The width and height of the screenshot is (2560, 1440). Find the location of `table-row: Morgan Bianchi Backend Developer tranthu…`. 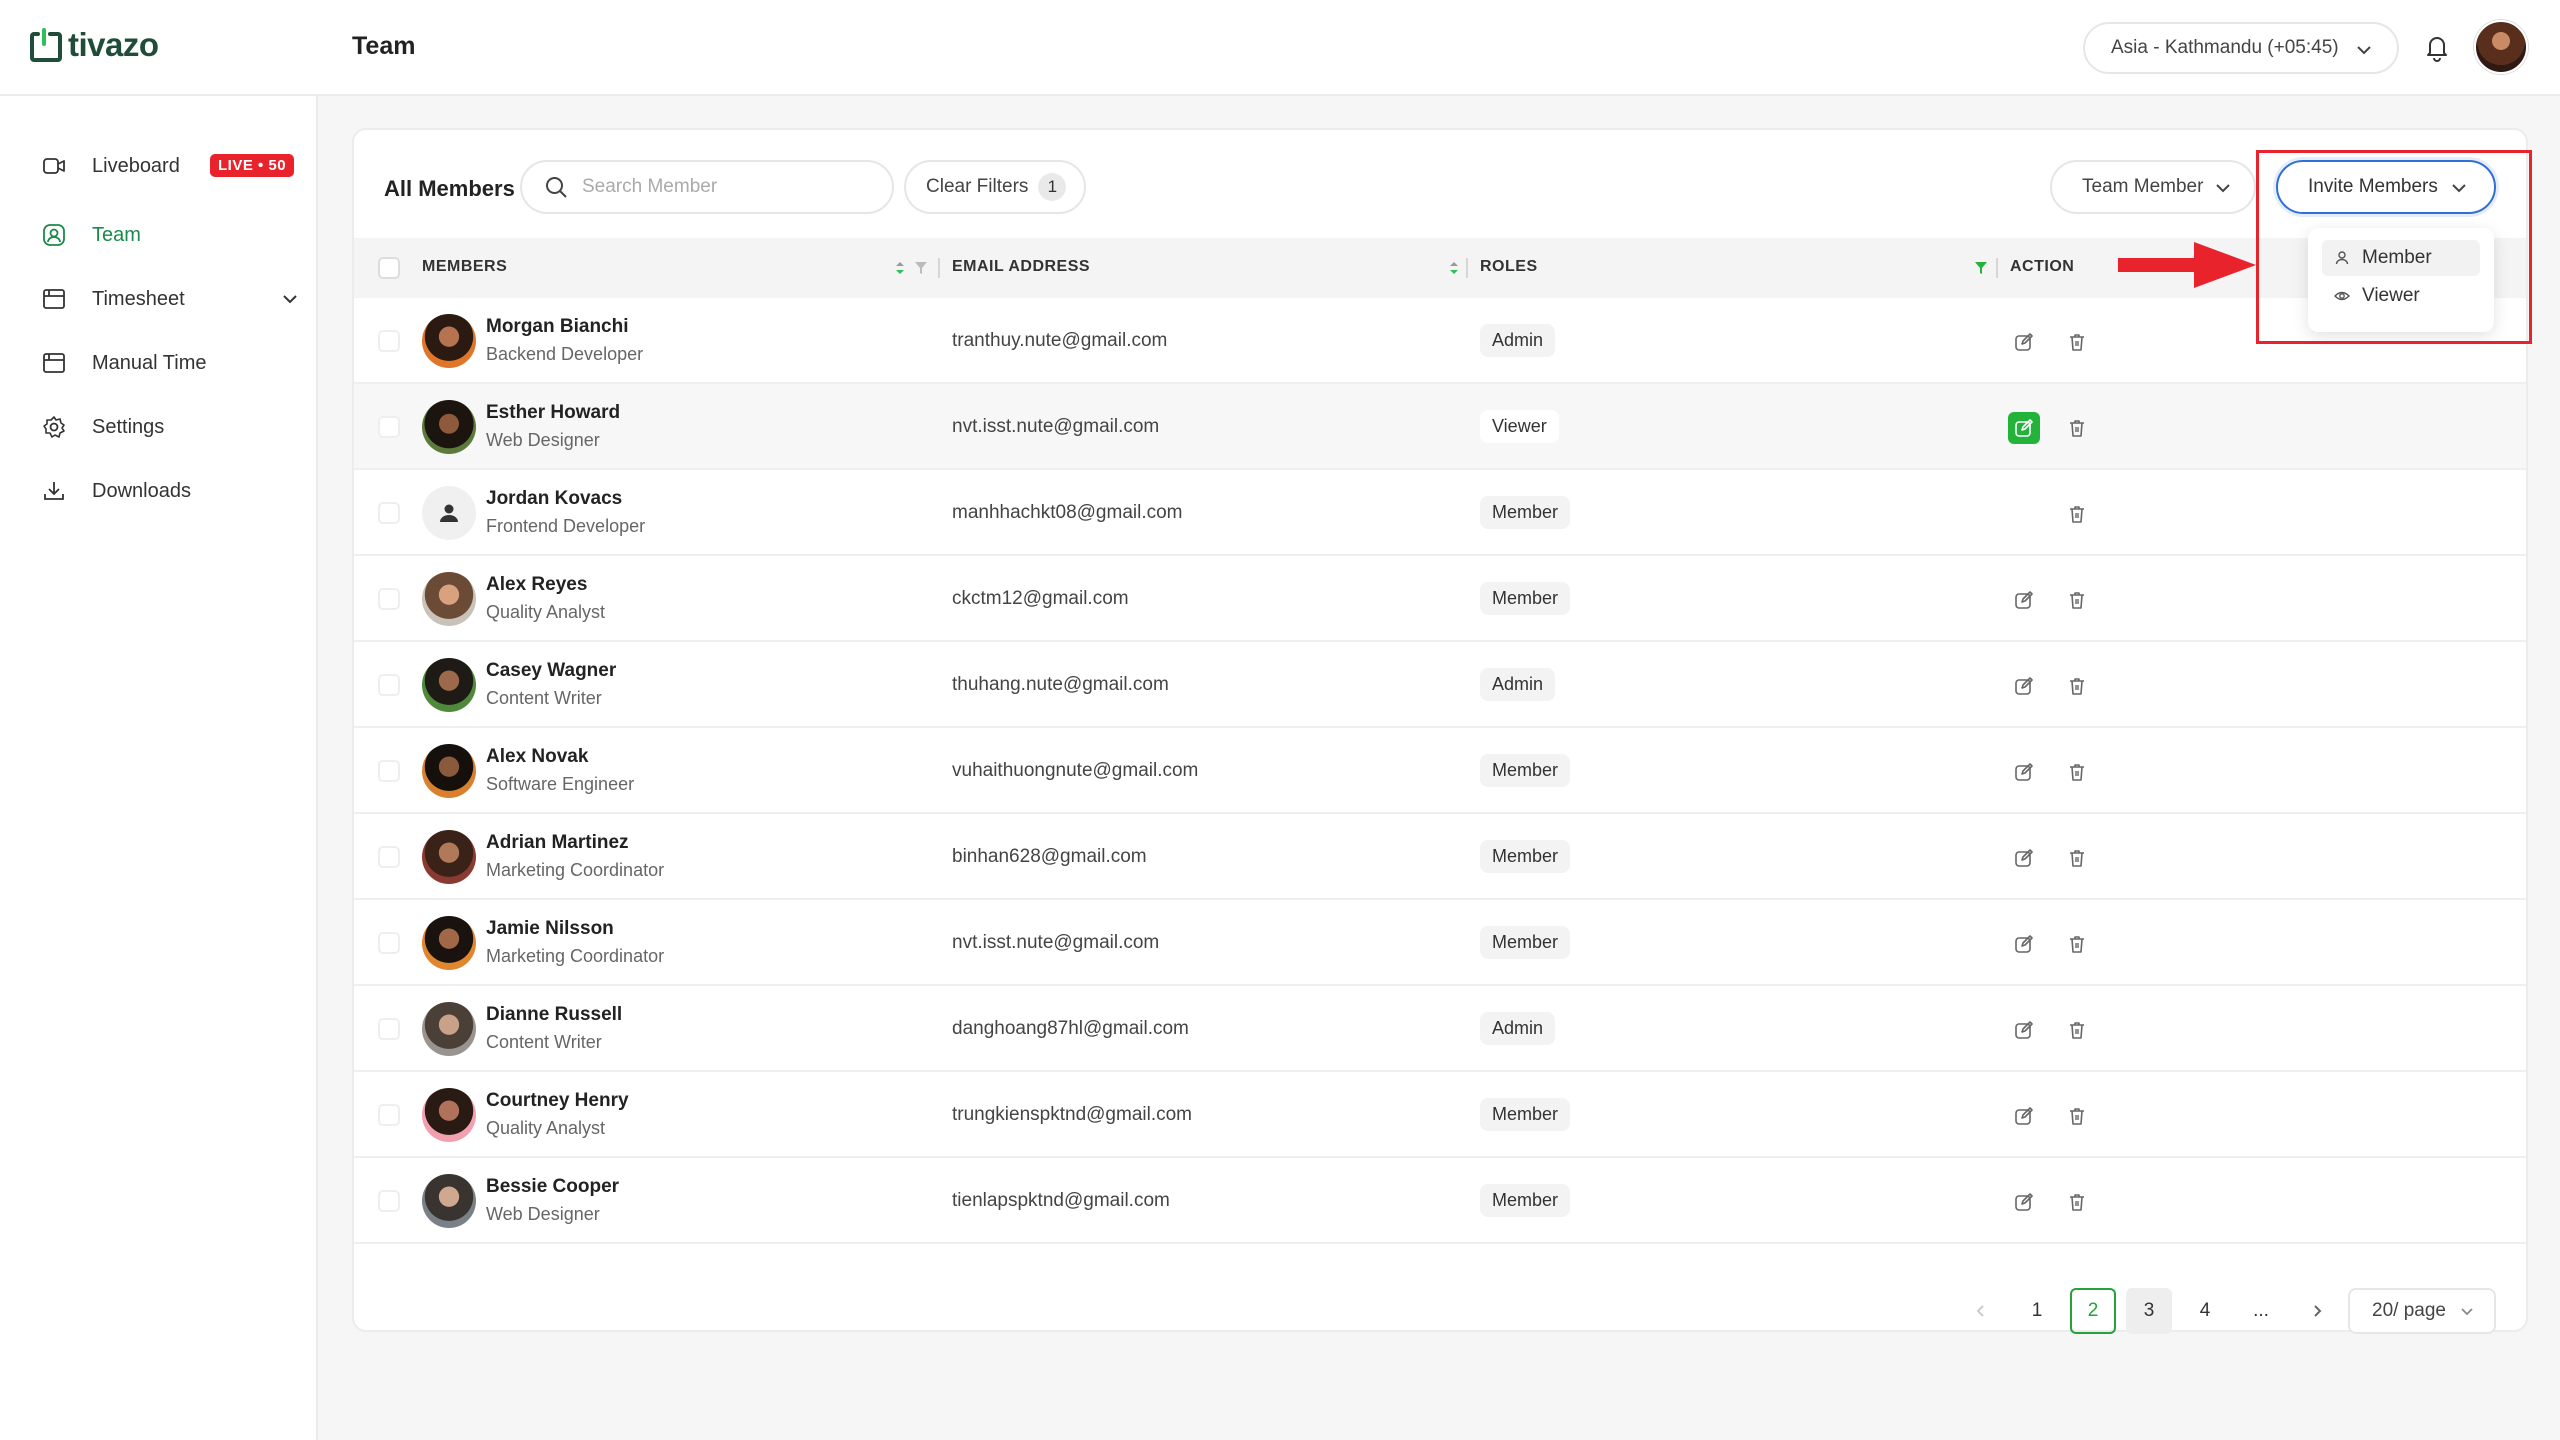

table-row: Morgan Bianchi Backend Developer tranthu… is located at coordinates (1440, 341).